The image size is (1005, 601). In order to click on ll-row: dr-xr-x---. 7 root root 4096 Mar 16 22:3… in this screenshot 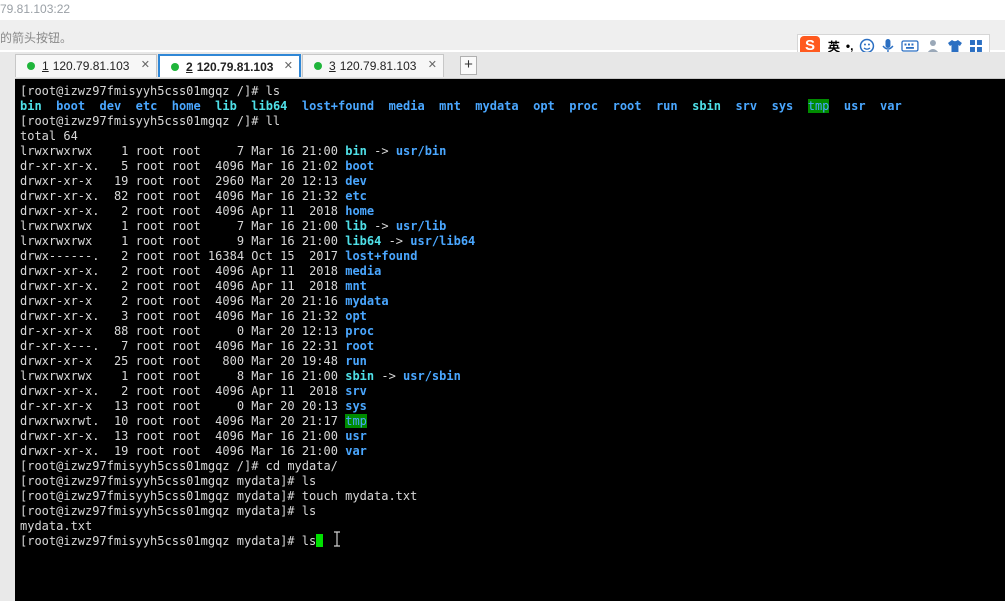, I will do `click(461, 346)`.